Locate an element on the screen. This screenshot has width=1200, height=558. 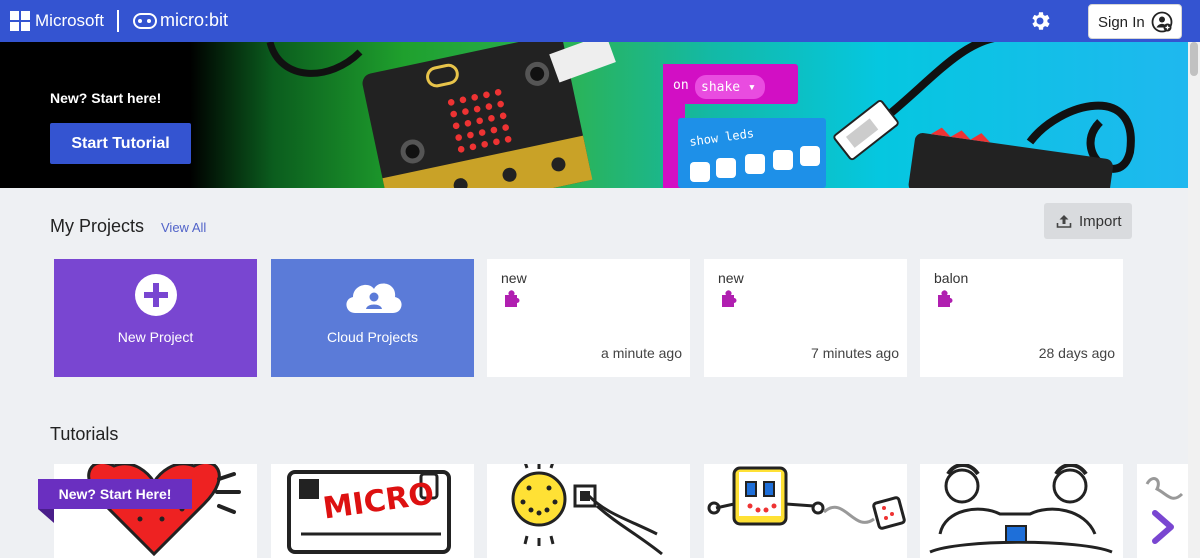
sign-in-button: Sign In is located at coordinates (1135, 21).